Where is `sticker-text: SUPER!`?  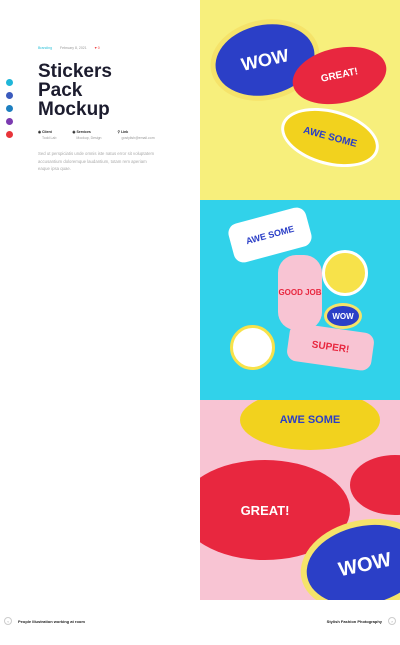
sticker-text: SUPER! is located at coordinates (330, 347).